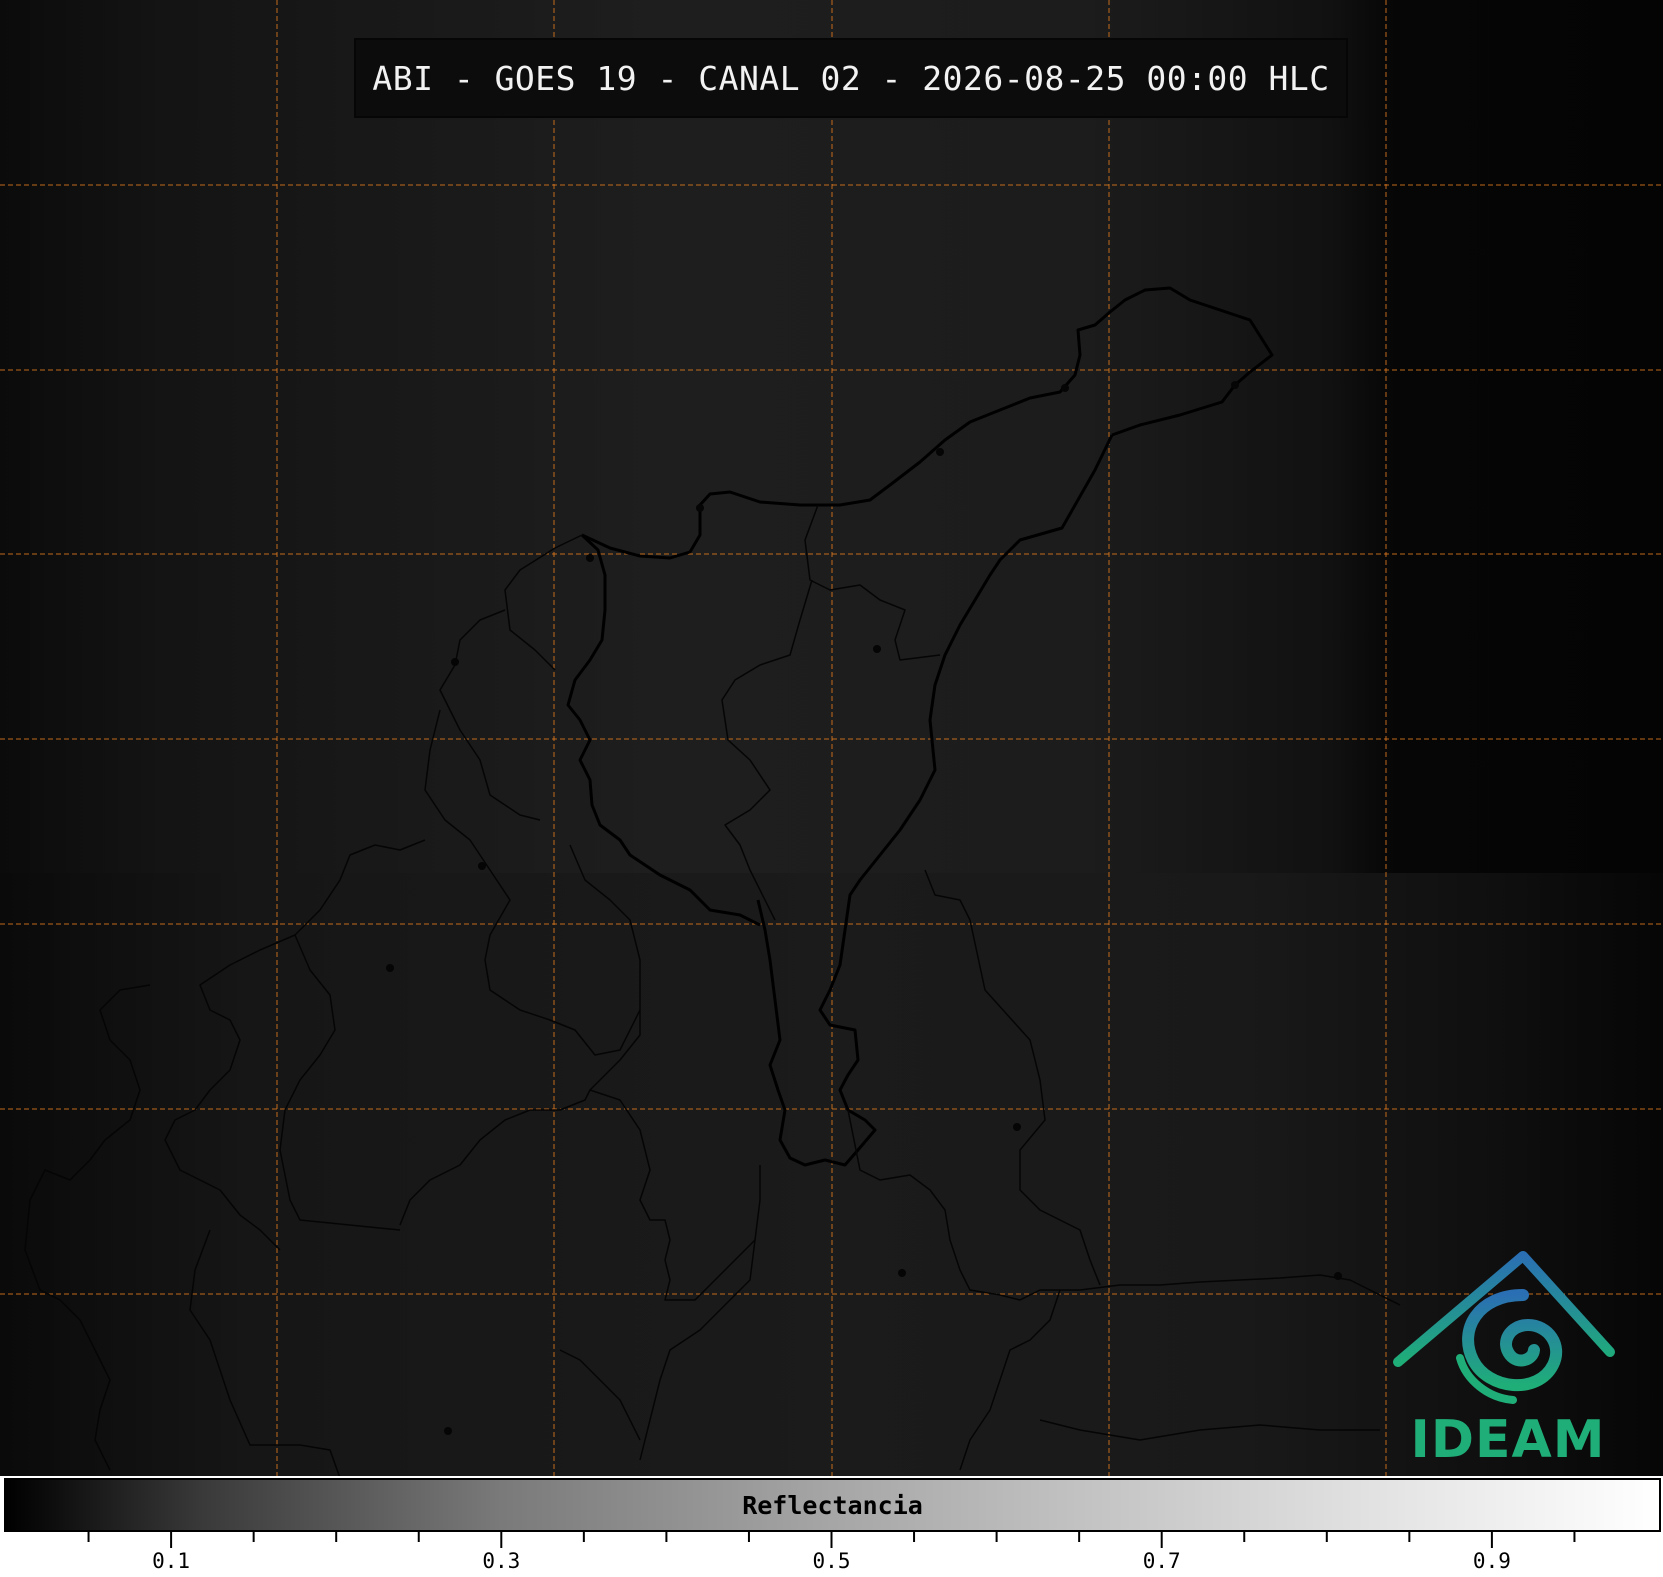  What do you see at coordinates (1161, 1561) in the screenshot?
I see `colorbar-tick-label: 0.7` at bounding box center [1161, 1561].